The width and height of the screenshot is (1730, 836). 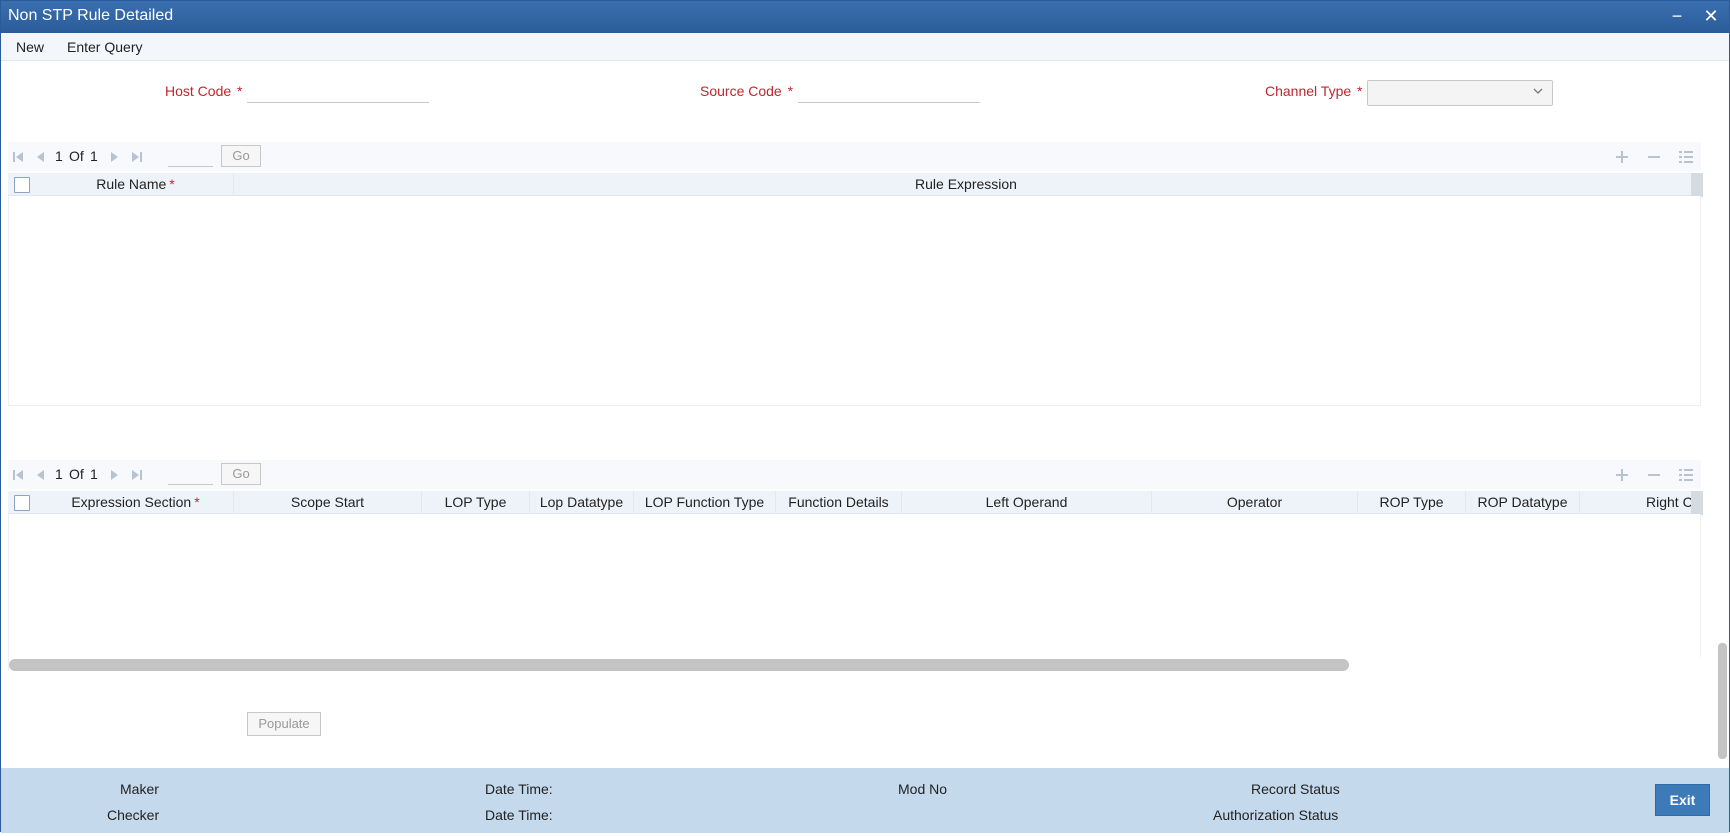 I want to click on checker-date-time-label: Date Time:, so click(x=519, y=815).